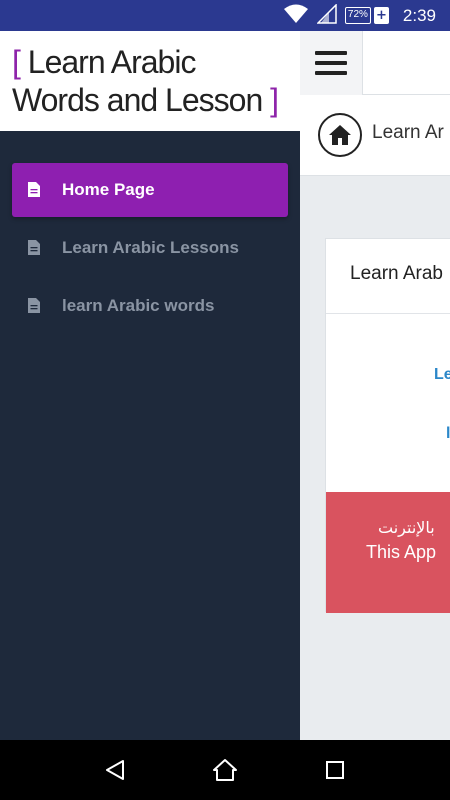  What do you see at coordinates (448, 434) in the screenshot?
I see `card-link-2: l` at bounding box center [448, 434].